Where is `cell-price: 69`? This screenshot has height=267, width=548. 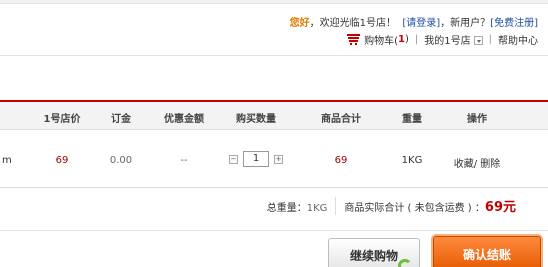 cell-price: 69 is located at coordinates (62, 160).